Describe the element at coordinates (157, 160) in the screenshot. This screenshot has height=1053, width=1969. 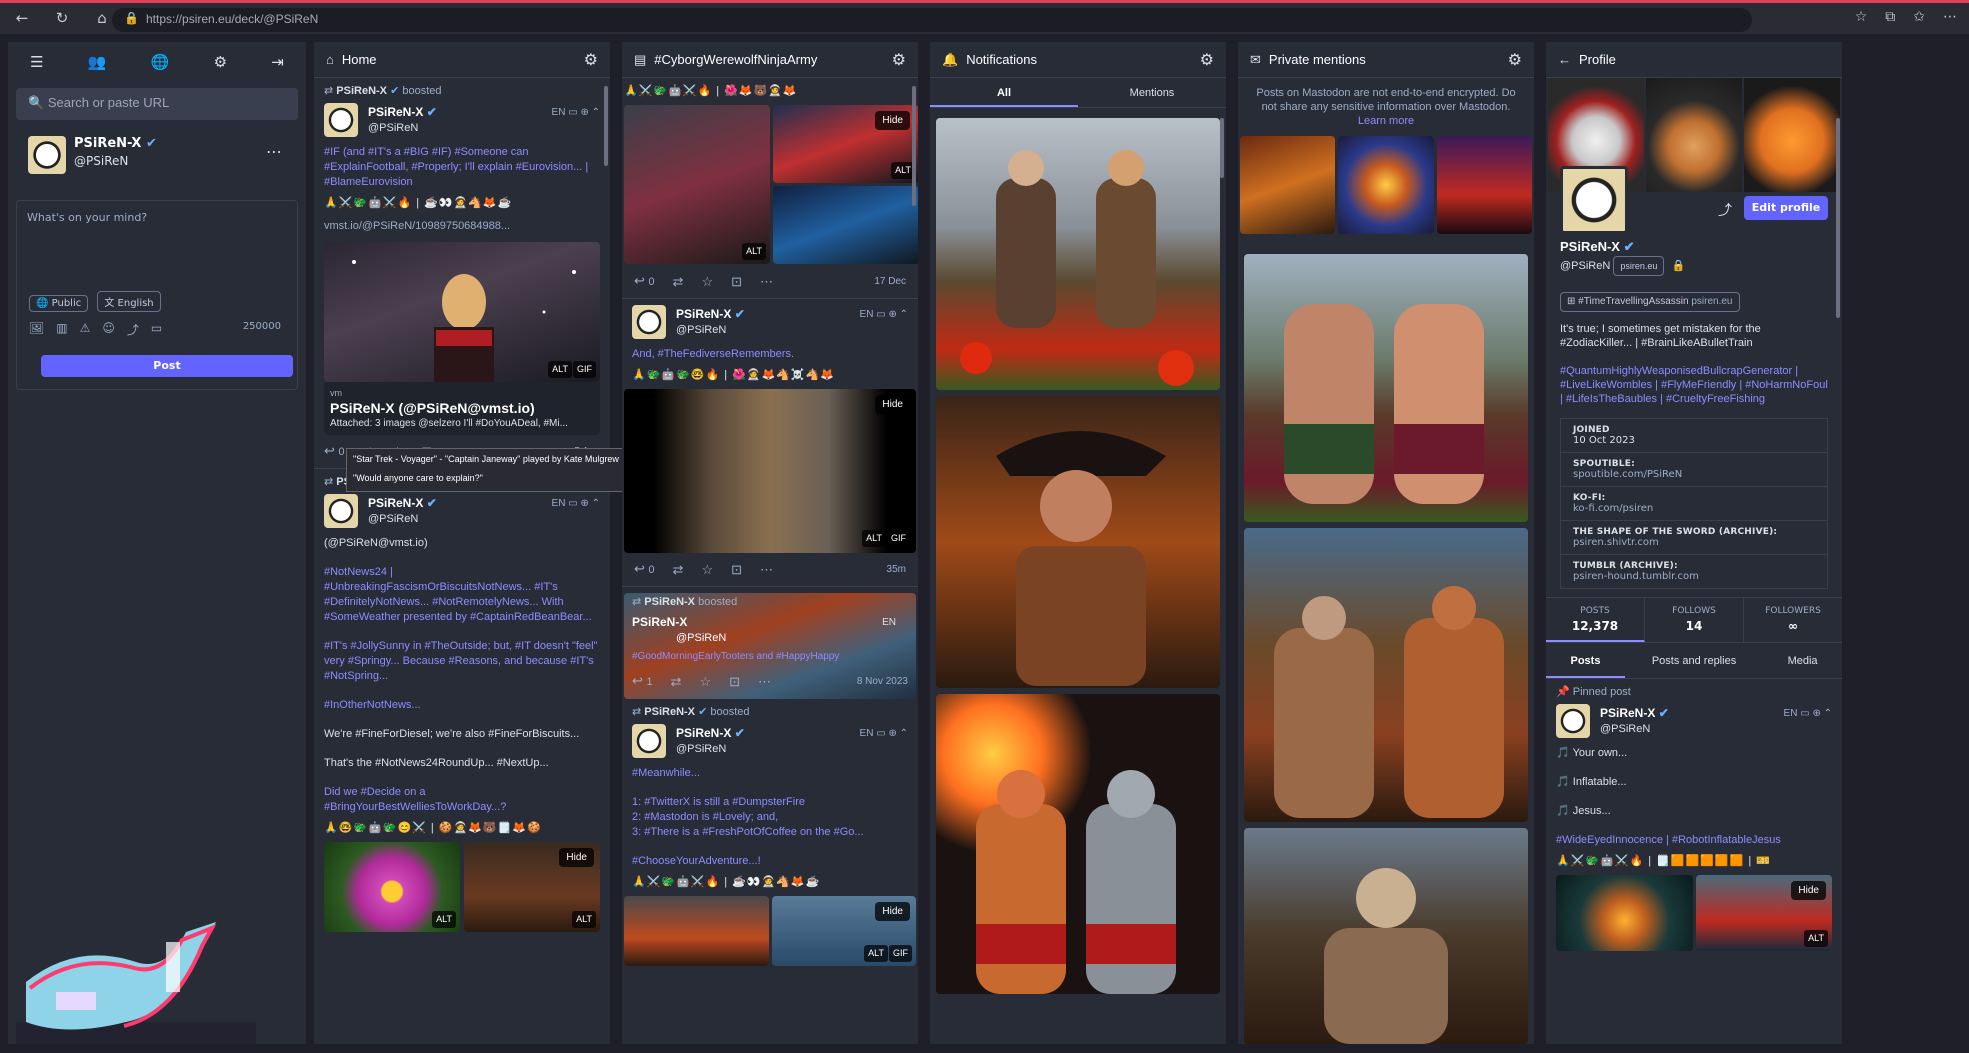
I see `current-account: PSiReN-X ✔ @PSiReN ⋯` at that location.